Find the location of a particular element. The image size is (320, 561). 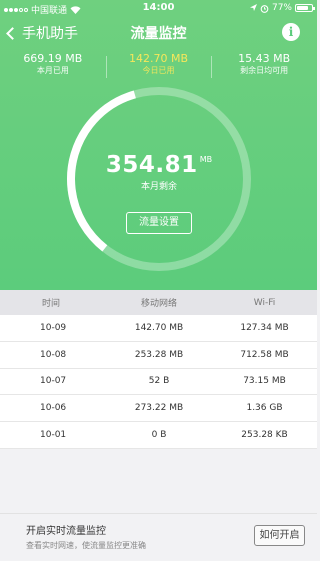

table-row: 10-07 52 B 73.15 MB is located at coordinates (158, 382).